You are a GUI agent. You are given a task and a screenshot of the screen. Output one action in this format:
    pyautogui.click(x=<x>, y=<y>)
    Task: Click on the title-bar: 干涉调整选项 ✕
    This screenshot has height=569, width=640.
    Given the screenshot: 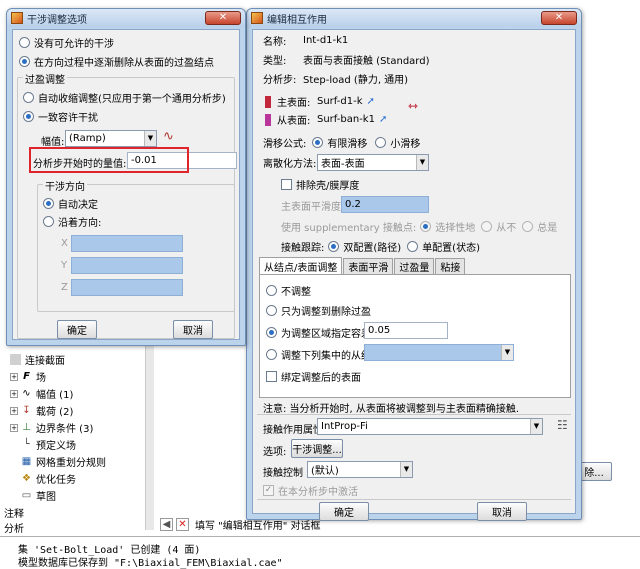 What is the action you would take?
    pyautogui.click(x=126, y=18)
    